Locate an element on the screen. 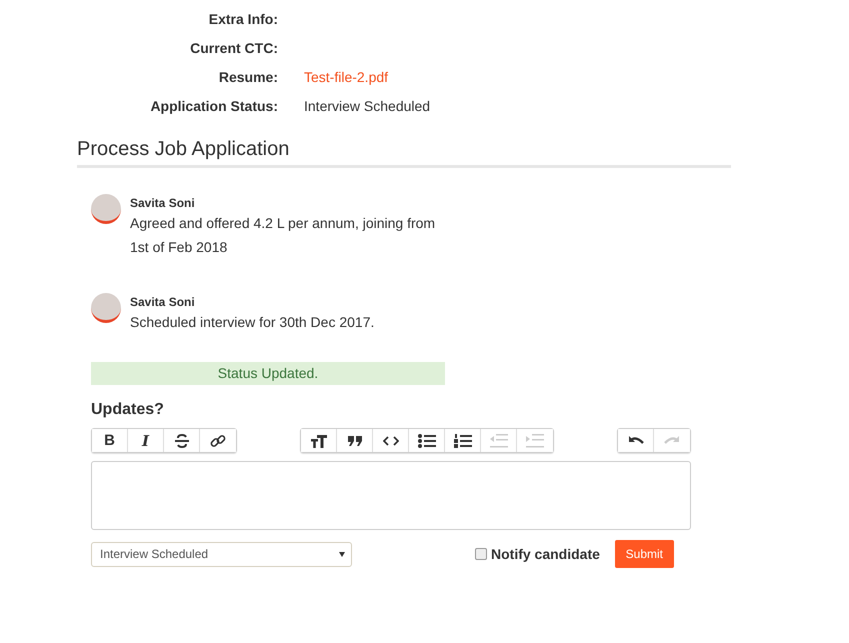  strike-button is located at coordinates (182, 440).